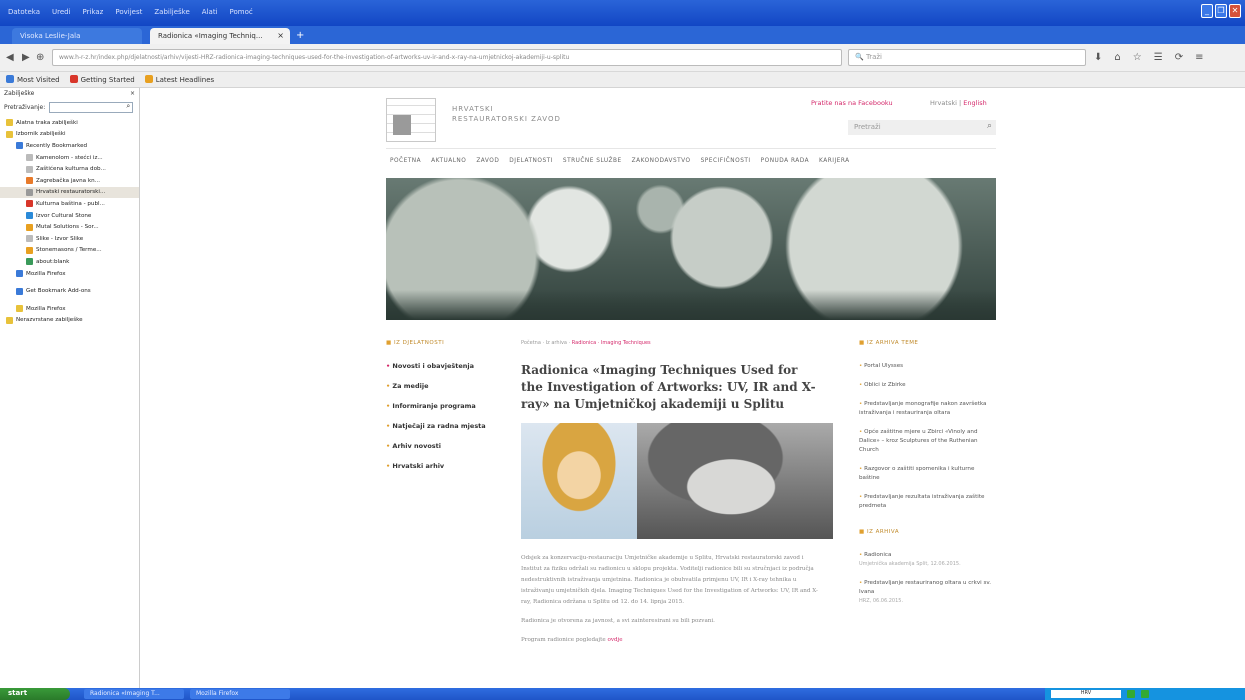 This screenshot has height=700, width=1245. I want to click on left-menu-item: Arhiv novosti, so click(446, 446).